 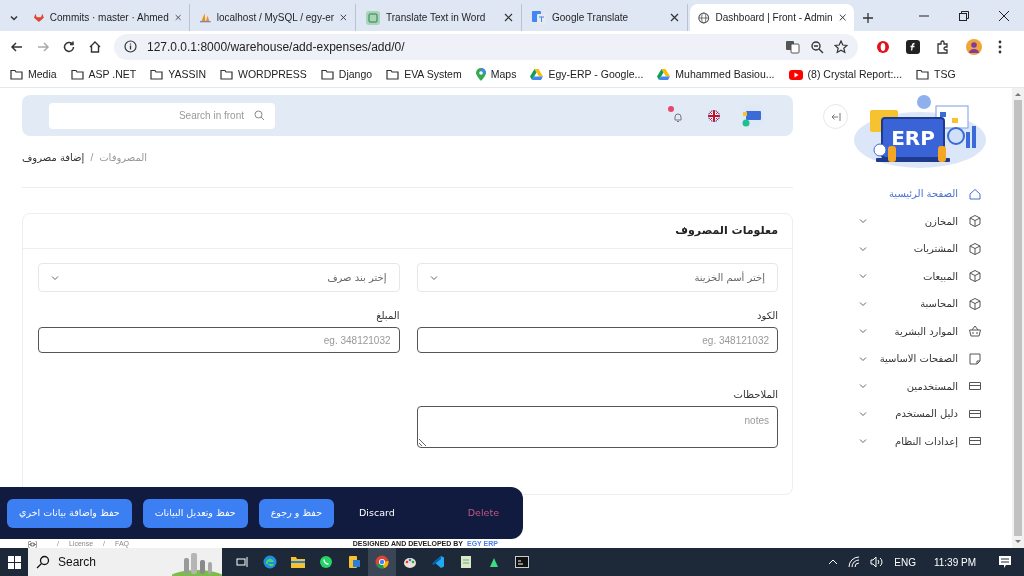 I want to click on wifi-icon, so click(x=854, y=562).